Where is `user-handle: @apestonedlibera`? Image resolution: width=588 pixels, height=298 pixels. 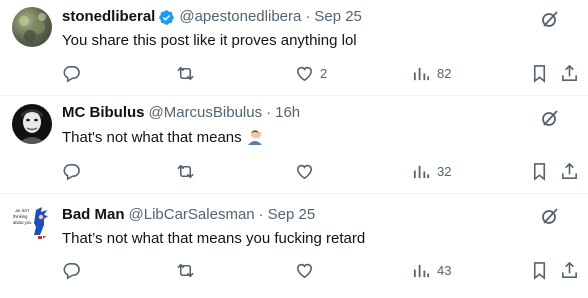 user-handle: @apestonedlibera is located at coordinates (240, 17).